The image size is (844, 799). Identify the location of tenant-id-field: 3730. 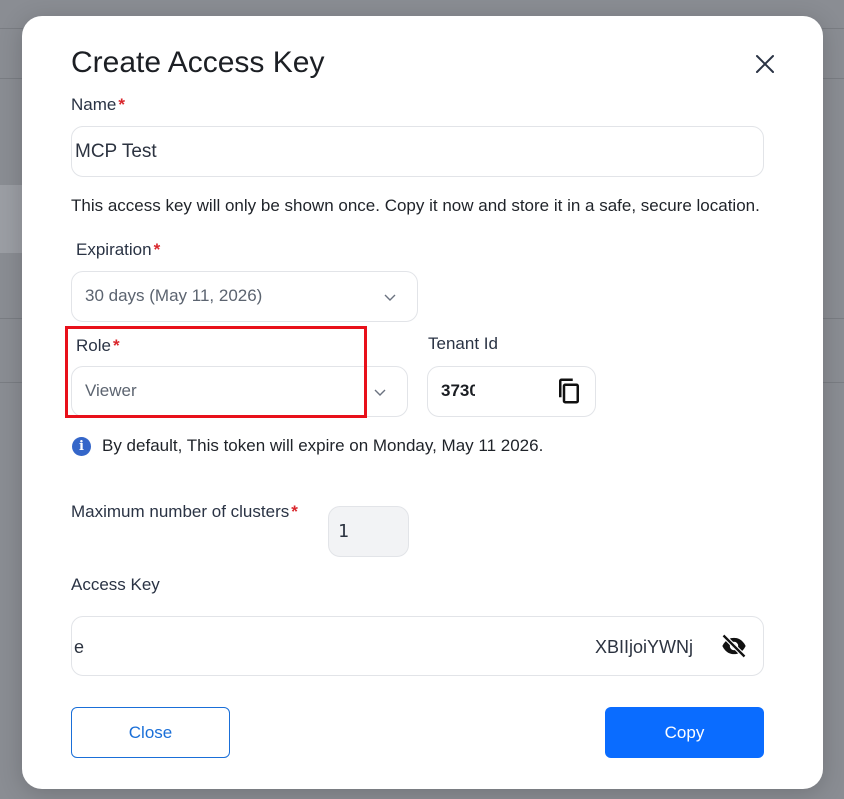
(511, 391).